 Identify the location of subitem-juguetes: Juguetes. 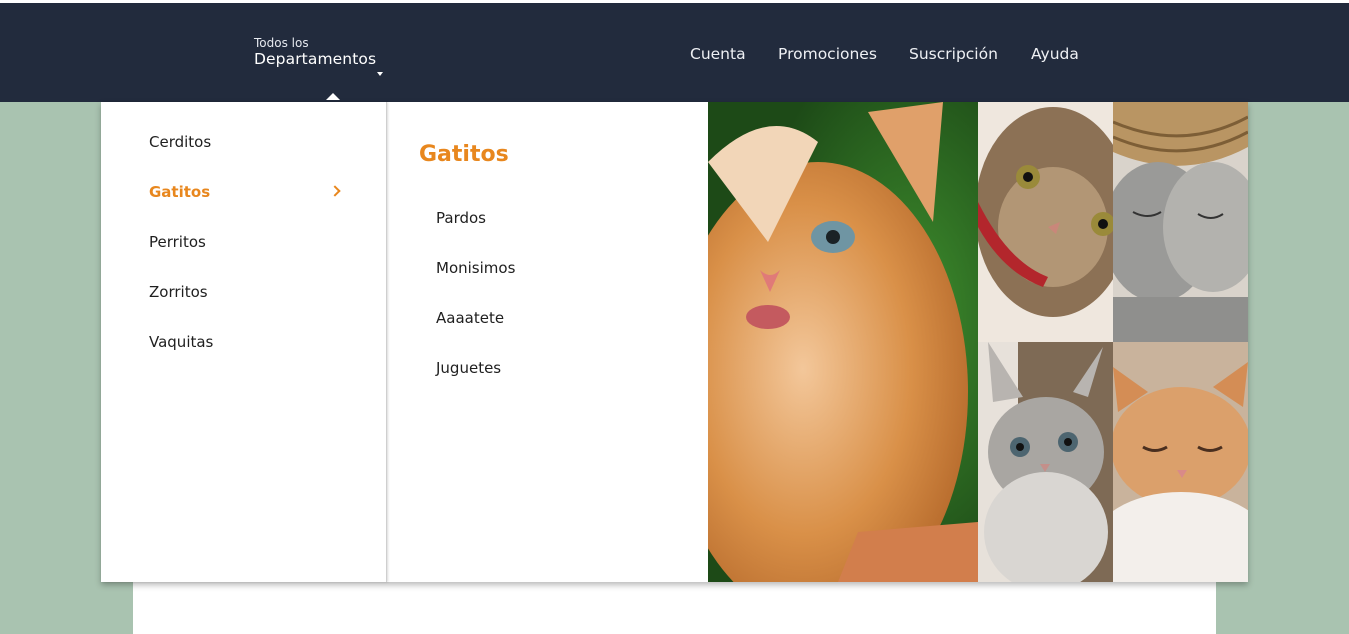
(468, 368).